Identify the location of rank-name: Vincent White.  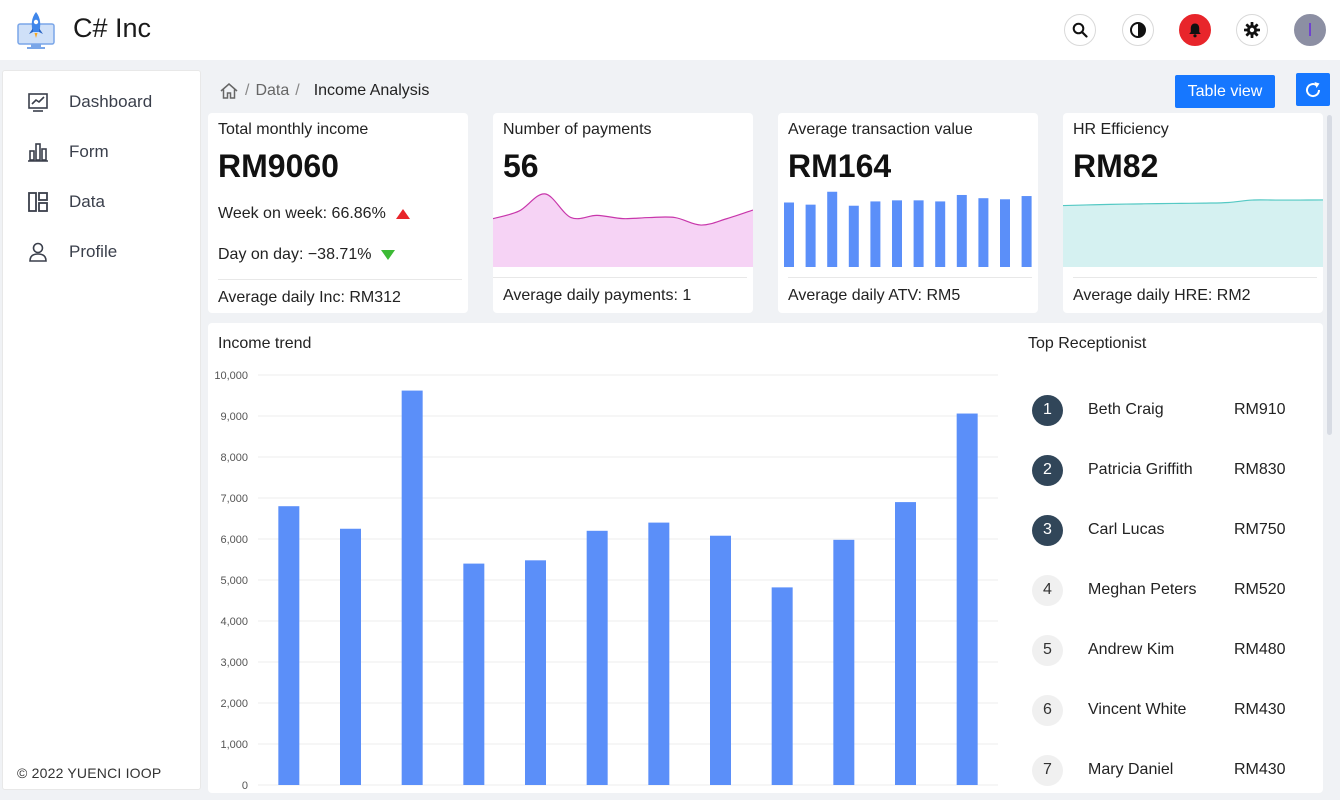
(1137, 709).